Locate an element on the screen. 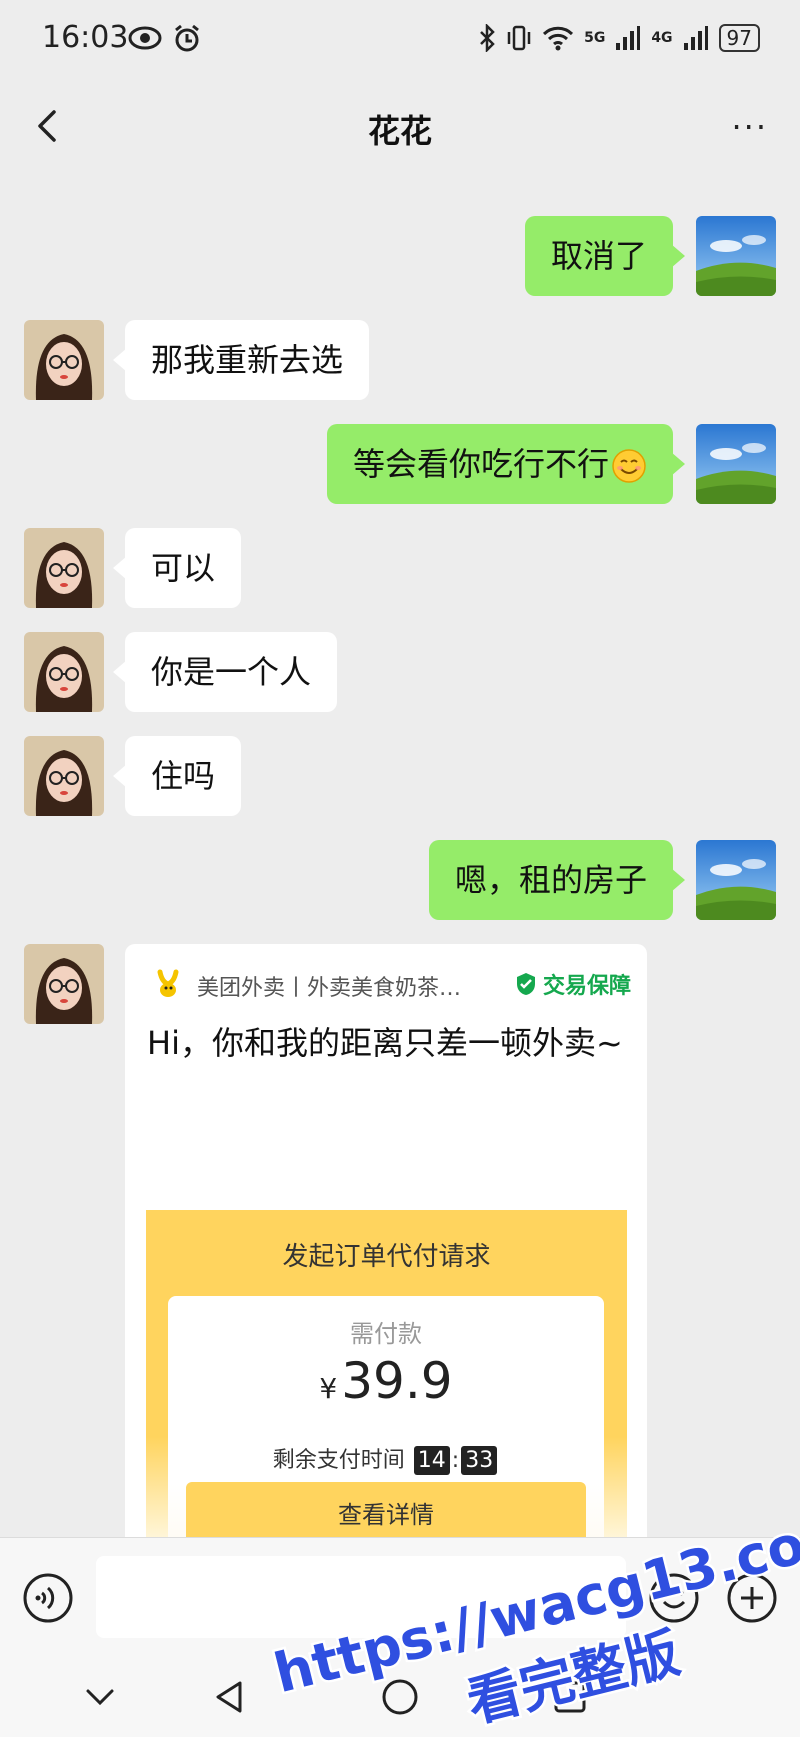 The image size is (800, 1737). pay-request-panel: 发起订单代付请求 需付款 ¥39.9 剩余支付时间 14:33 查看详情 is located at coordinates (386, 1373).